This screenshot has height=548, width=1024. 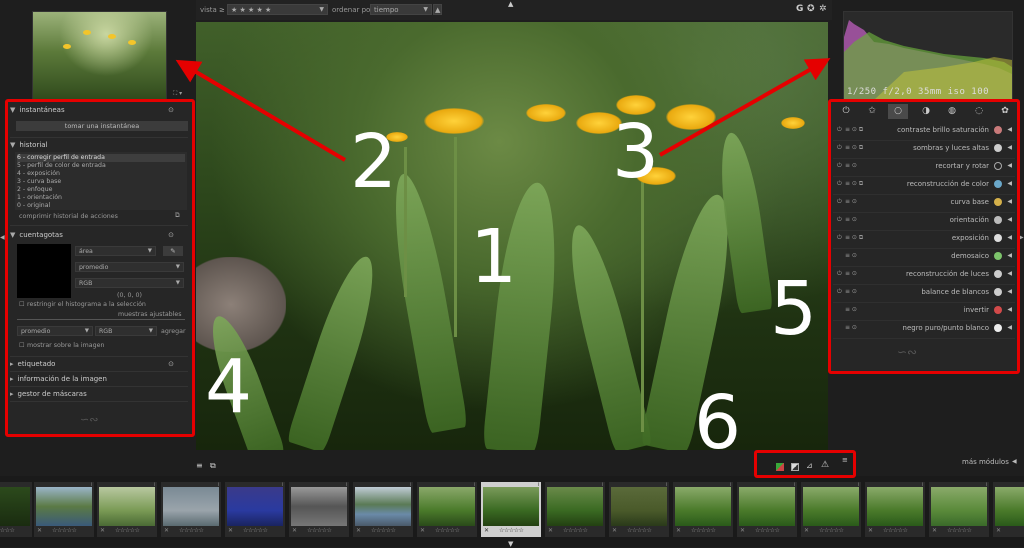 What do you see at coordinates (794, 309) in the screenshot?
I see `annotation-number-5: 5` at bounding box center [794, 309].